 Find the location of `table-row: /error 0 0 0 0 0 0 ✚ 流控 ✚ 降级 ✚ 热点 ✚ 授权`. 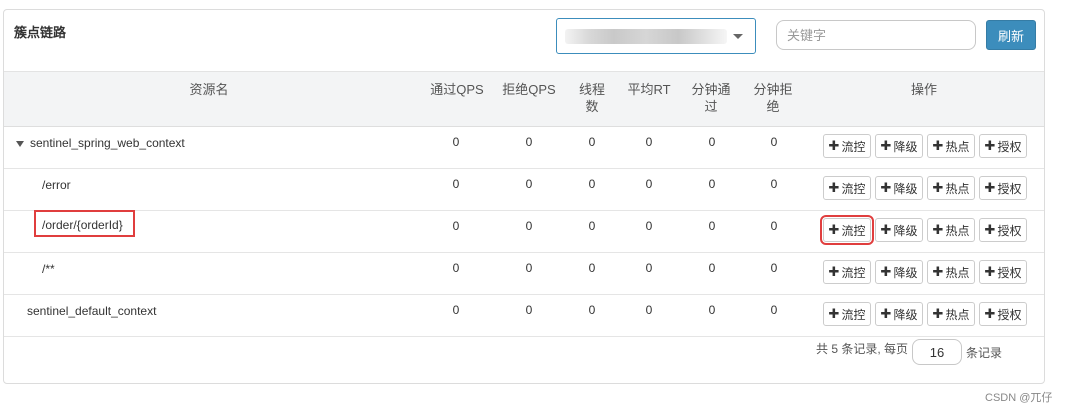

table-row: /error 0 0 0 0 0 0 ✚ 流控 ✚ 降级 ✚ 热点 ✚ 授权 is located at coordinates (524, 189).